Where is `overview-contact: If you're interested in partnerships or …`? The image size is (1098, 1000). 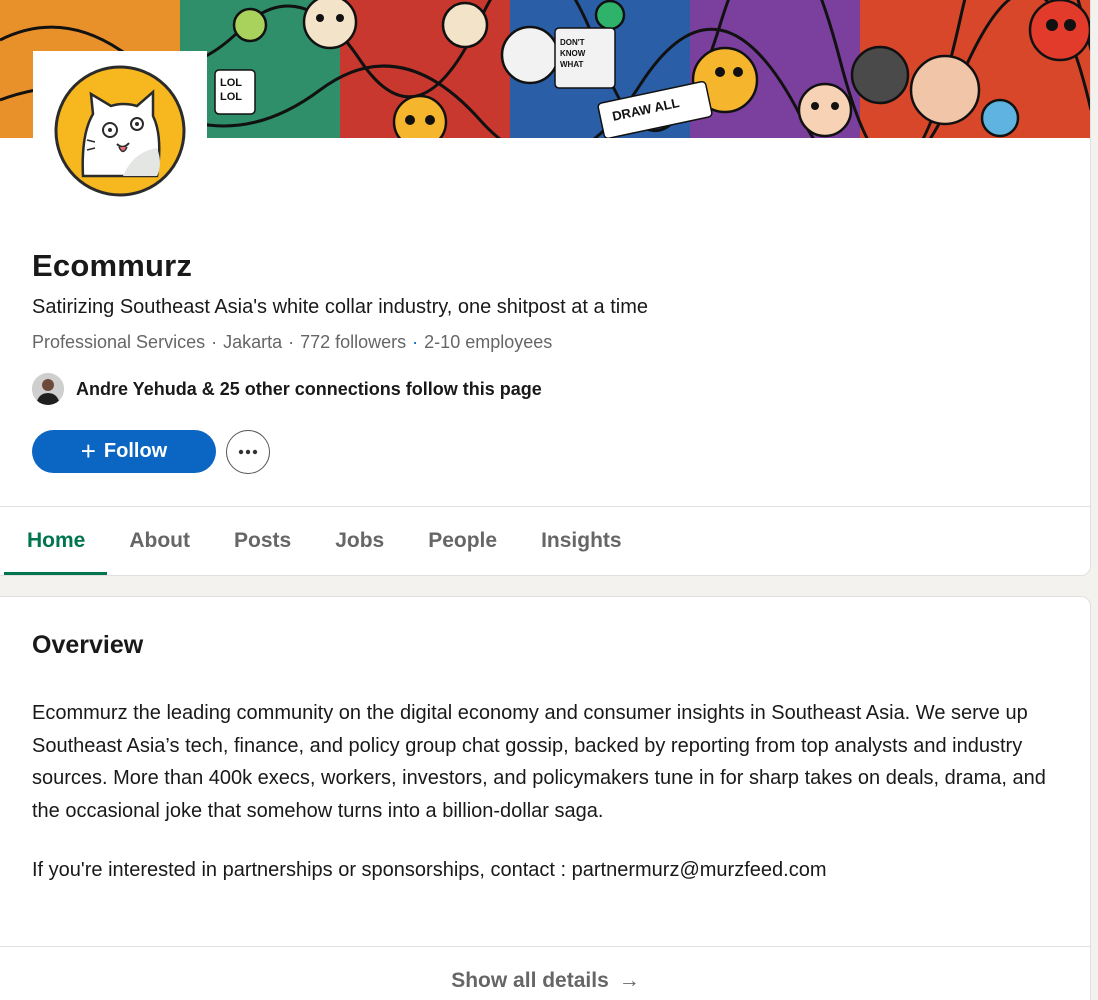
overview-contact: If you're interested in partnerships or … is located at coordinates (429, 870).